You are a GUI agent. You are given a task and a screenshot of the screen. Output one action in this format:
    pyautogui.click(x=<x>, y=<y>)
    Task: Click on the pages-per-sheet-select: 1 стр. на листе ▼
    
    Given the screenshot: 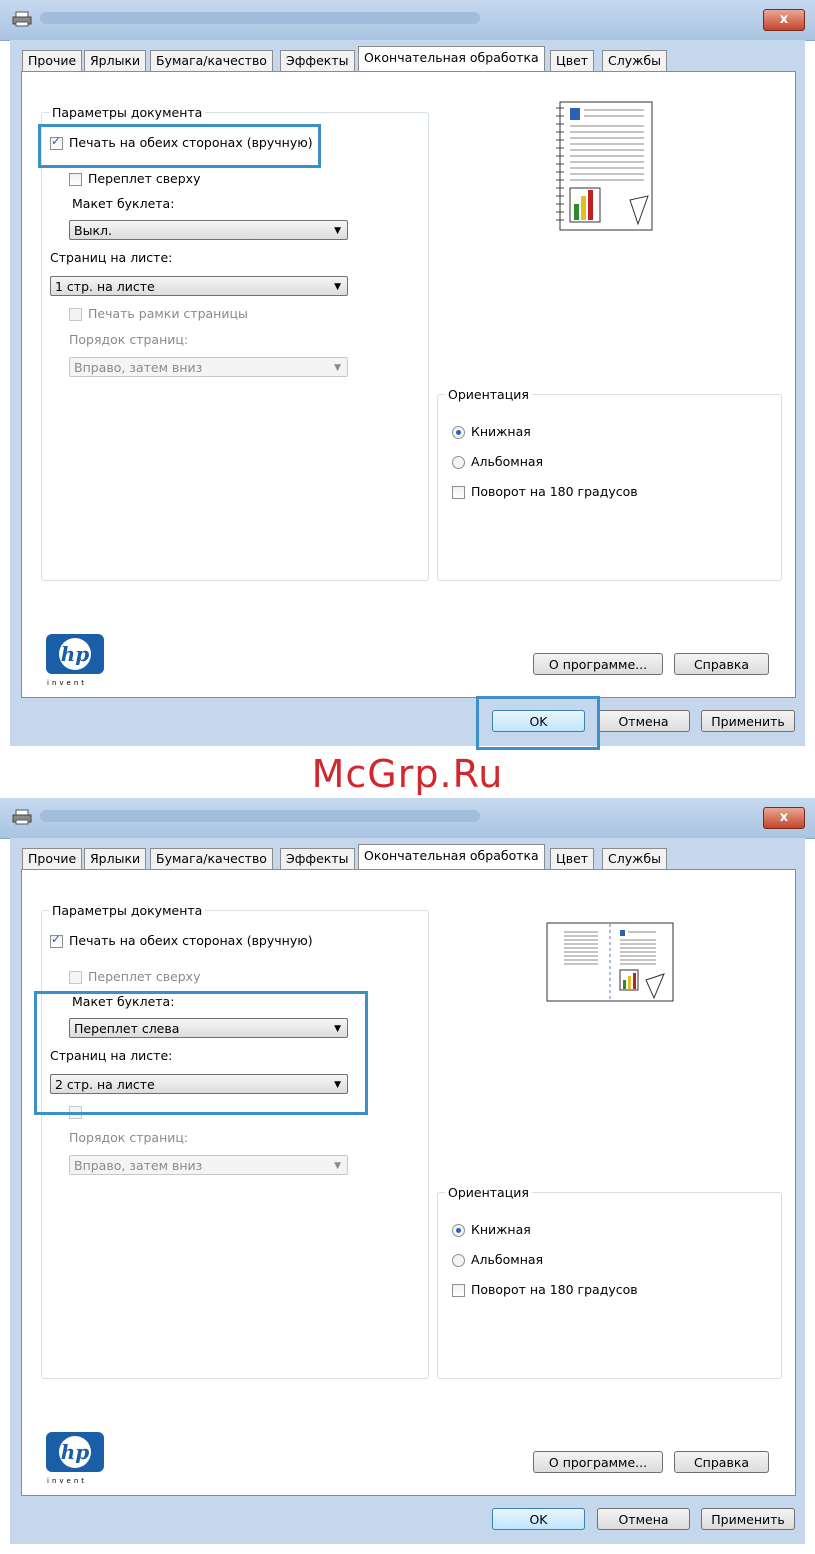 What is the action you would take?
    pyautogui.click(x=199, y=286)
    